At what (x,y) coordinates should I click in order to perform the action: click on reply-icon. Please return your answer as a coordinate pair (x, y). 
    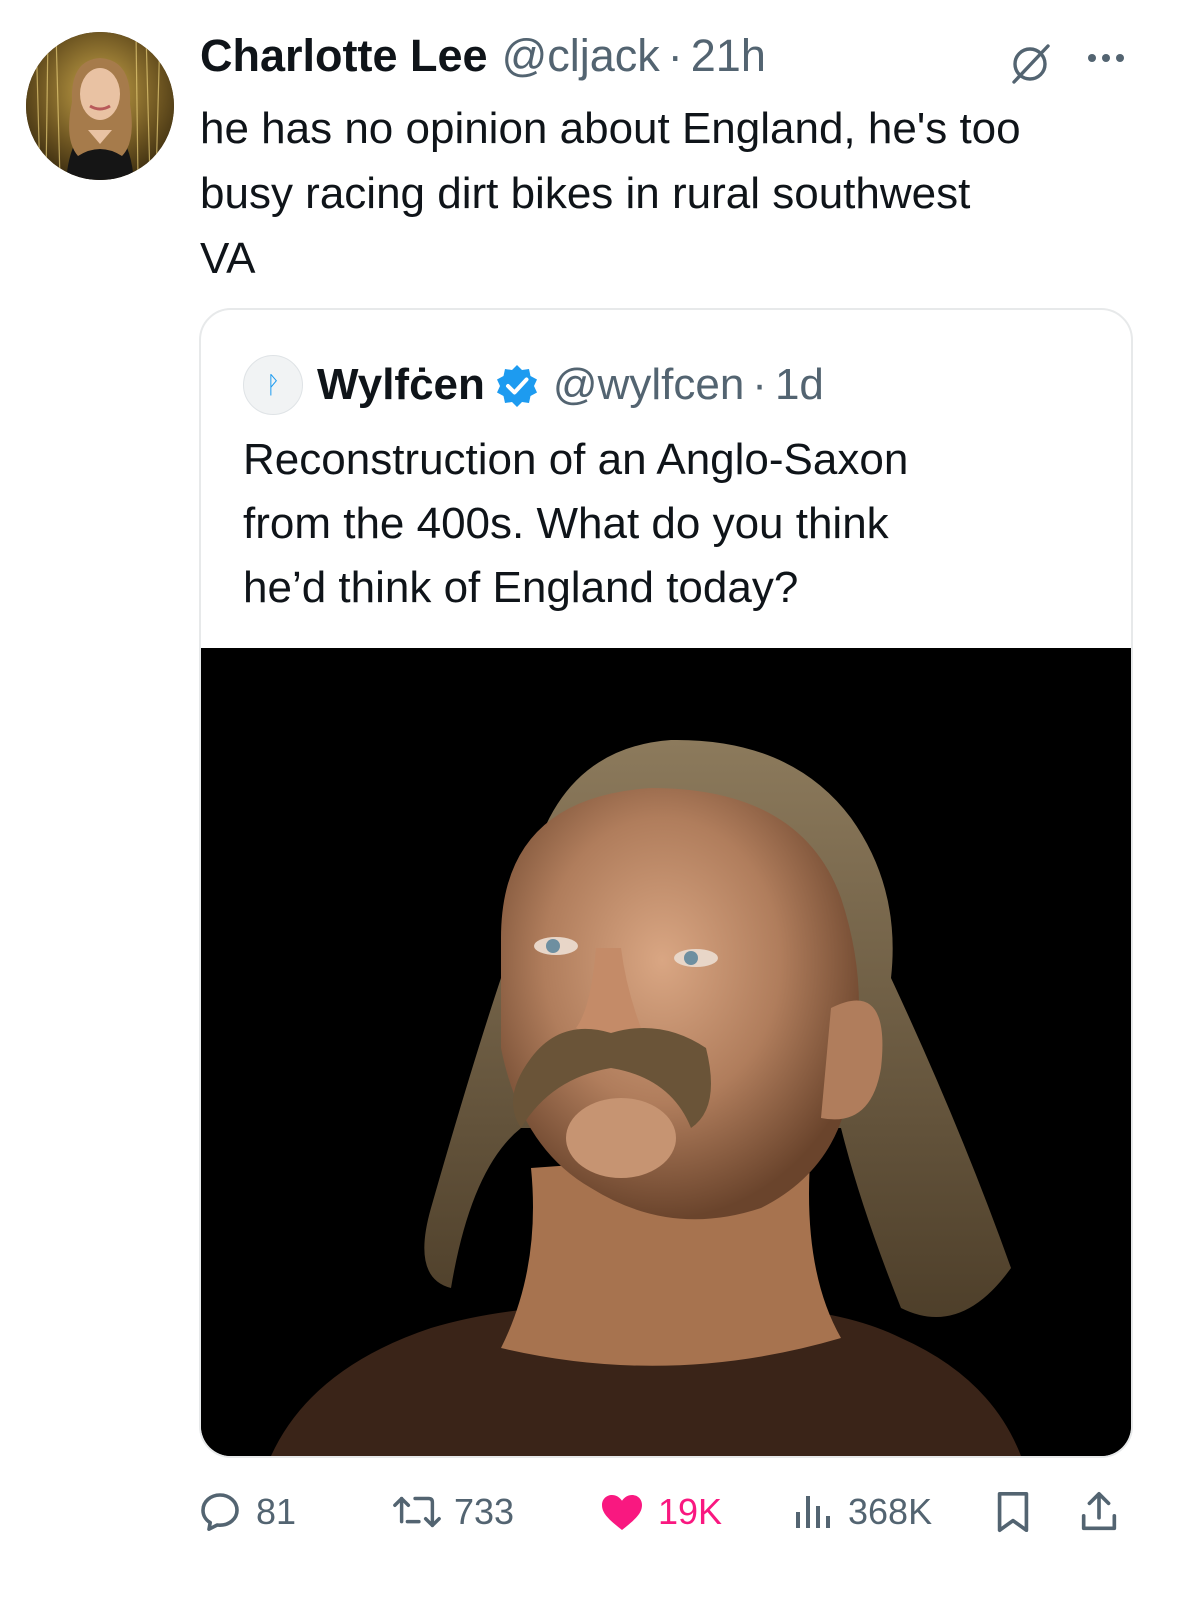
    Looking at the image, I should click on (220, 1512).